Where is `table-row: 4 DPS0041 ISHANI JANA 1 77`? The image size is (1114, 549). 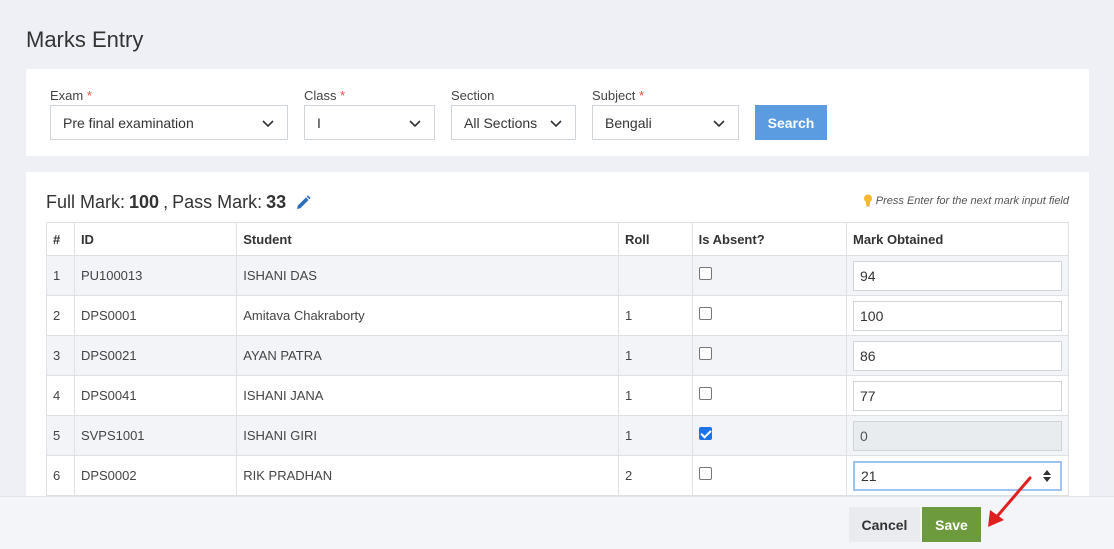
table-row: 4 DPS0041 ISHANI JANA 1 77 is located at coordinates (557, 395).